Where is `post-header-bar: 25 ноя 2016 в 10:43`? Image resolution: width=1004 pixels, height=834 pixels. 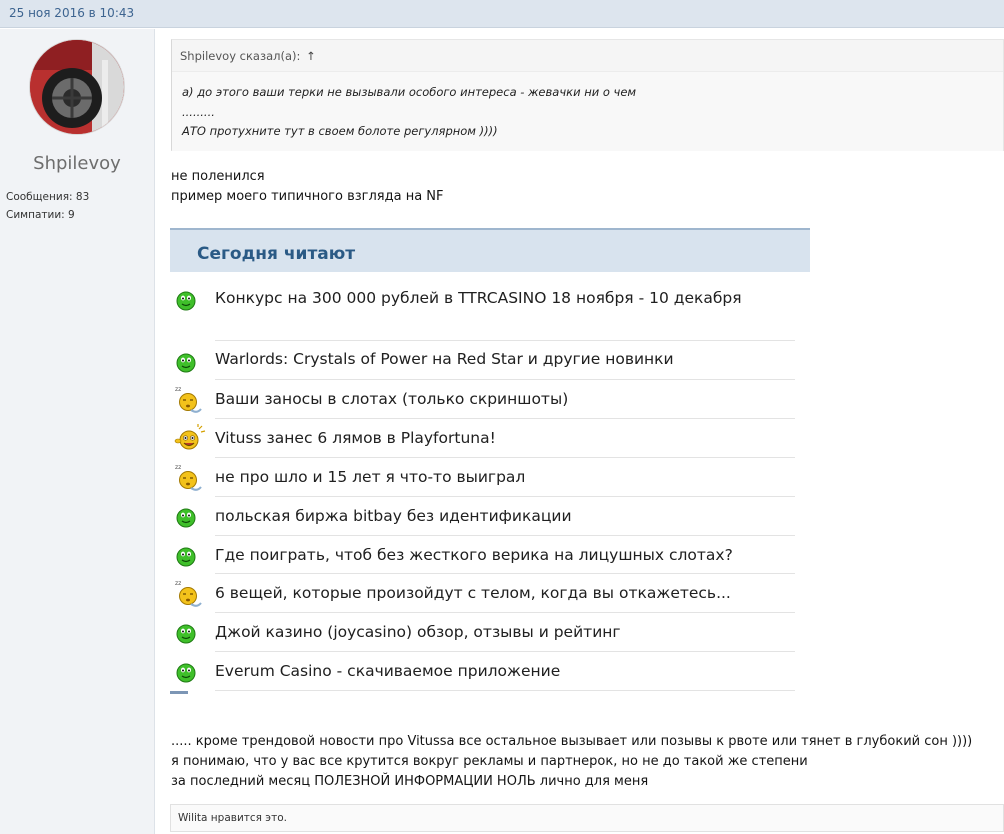 post-header-bar: 25 ноя 2016 в 10:43 is located at coordinates (502, 14).